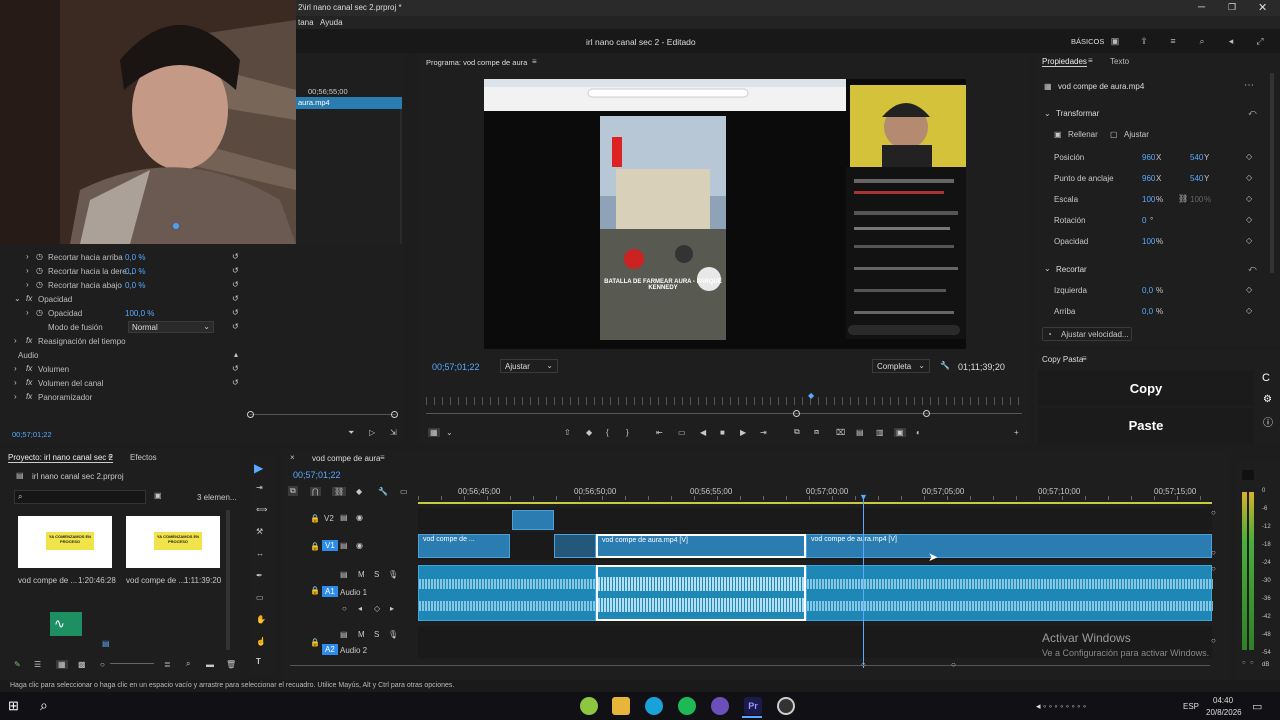  I want to click on clip-v1-selected: vod compe de aura.mp4 [V], so click(701, 546).